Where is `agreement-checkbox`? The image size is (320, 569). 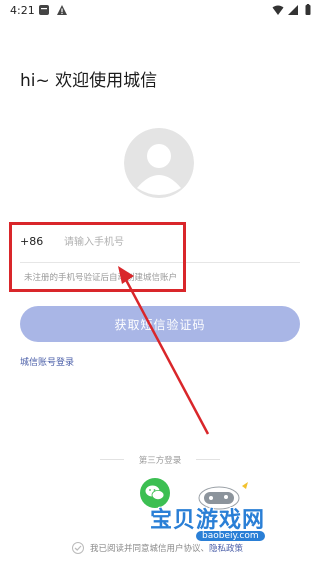 agreement-checkbox is located at coordinates (78, 548).